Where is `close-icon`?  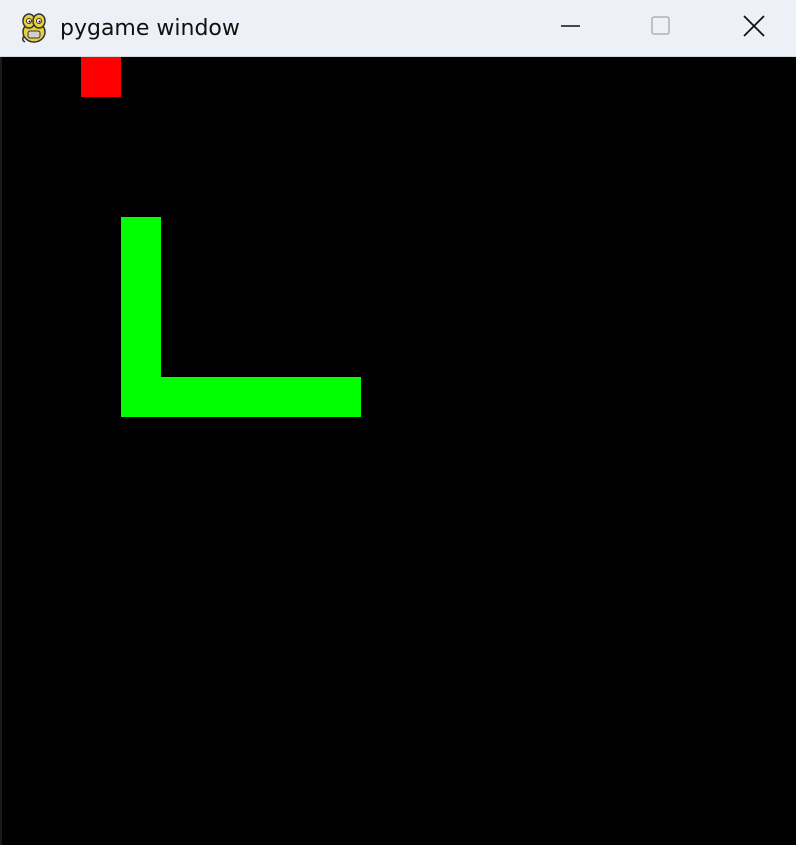 close-icon is located at coordinates (754, 26).